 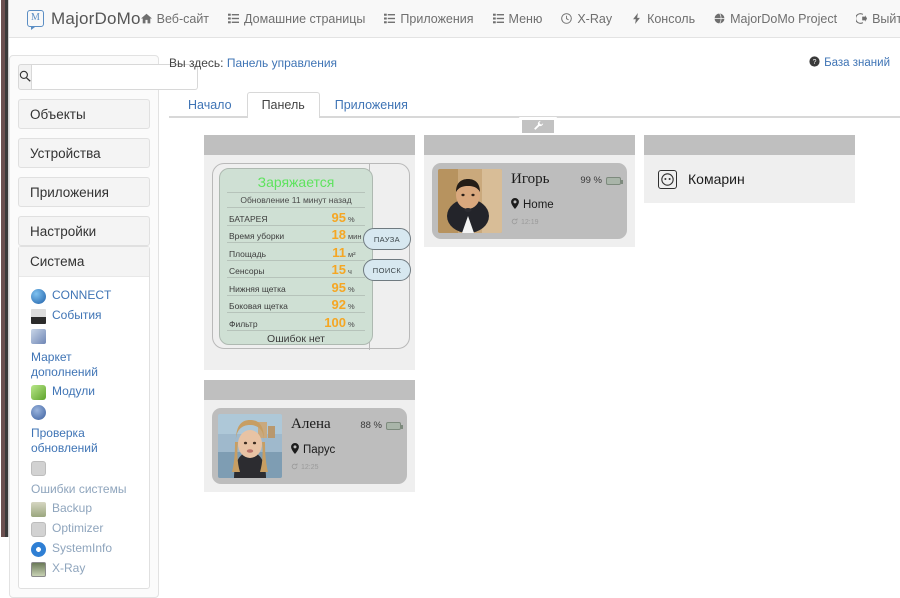 What do you see at coordinates (77, 315) in the screenshot?
I see `sidebar-item-label: События` at bounding box center [77, 315].